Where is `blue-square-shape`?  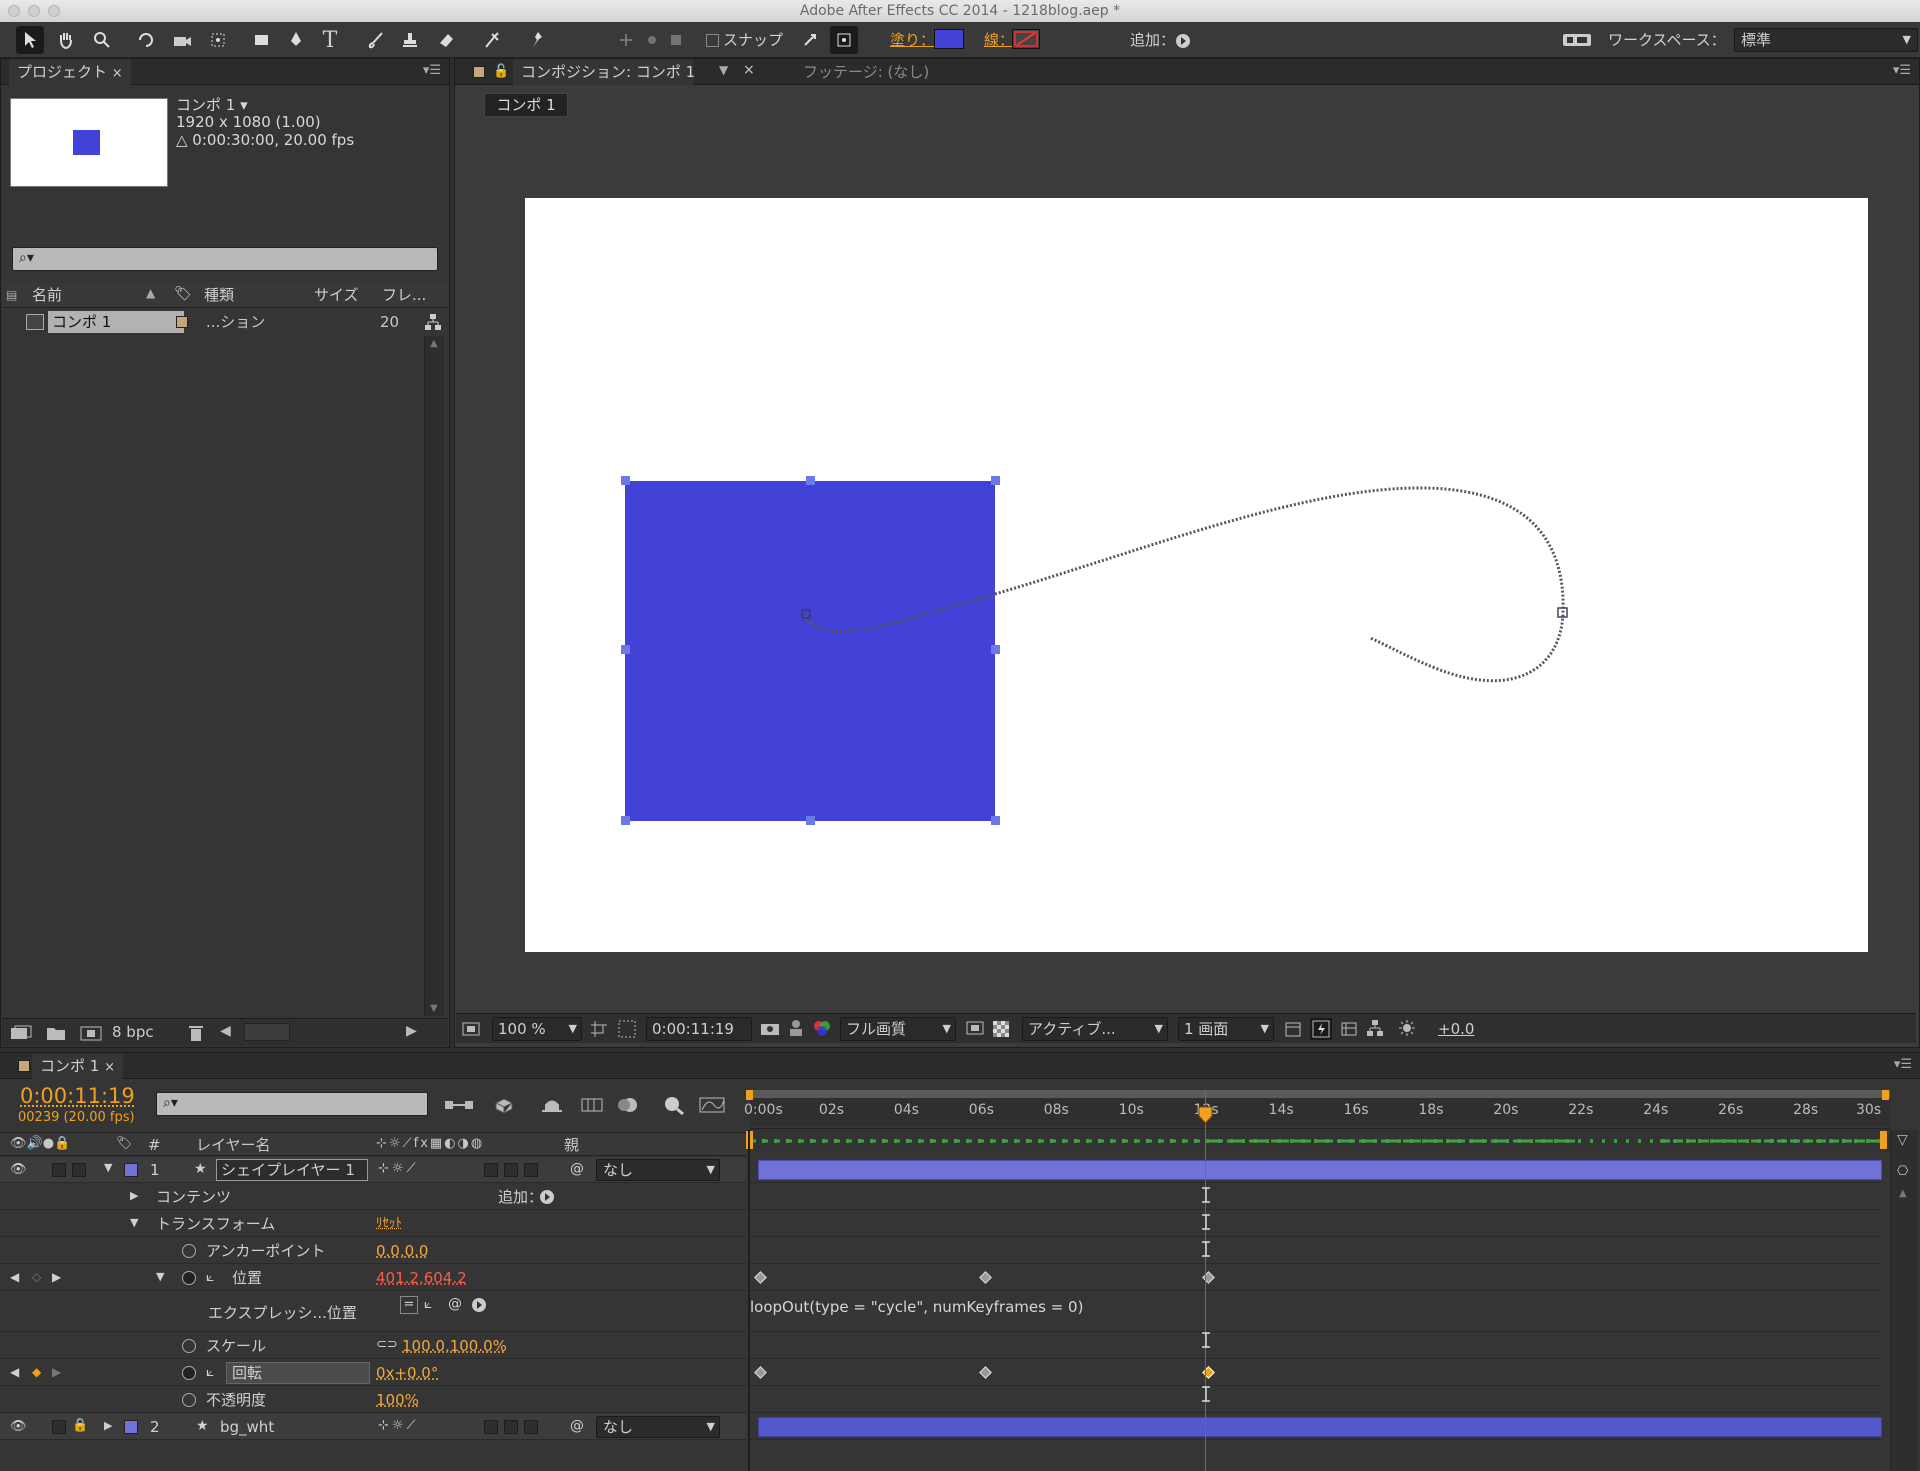 blue-square-shape is located at coordinates (810, 651).